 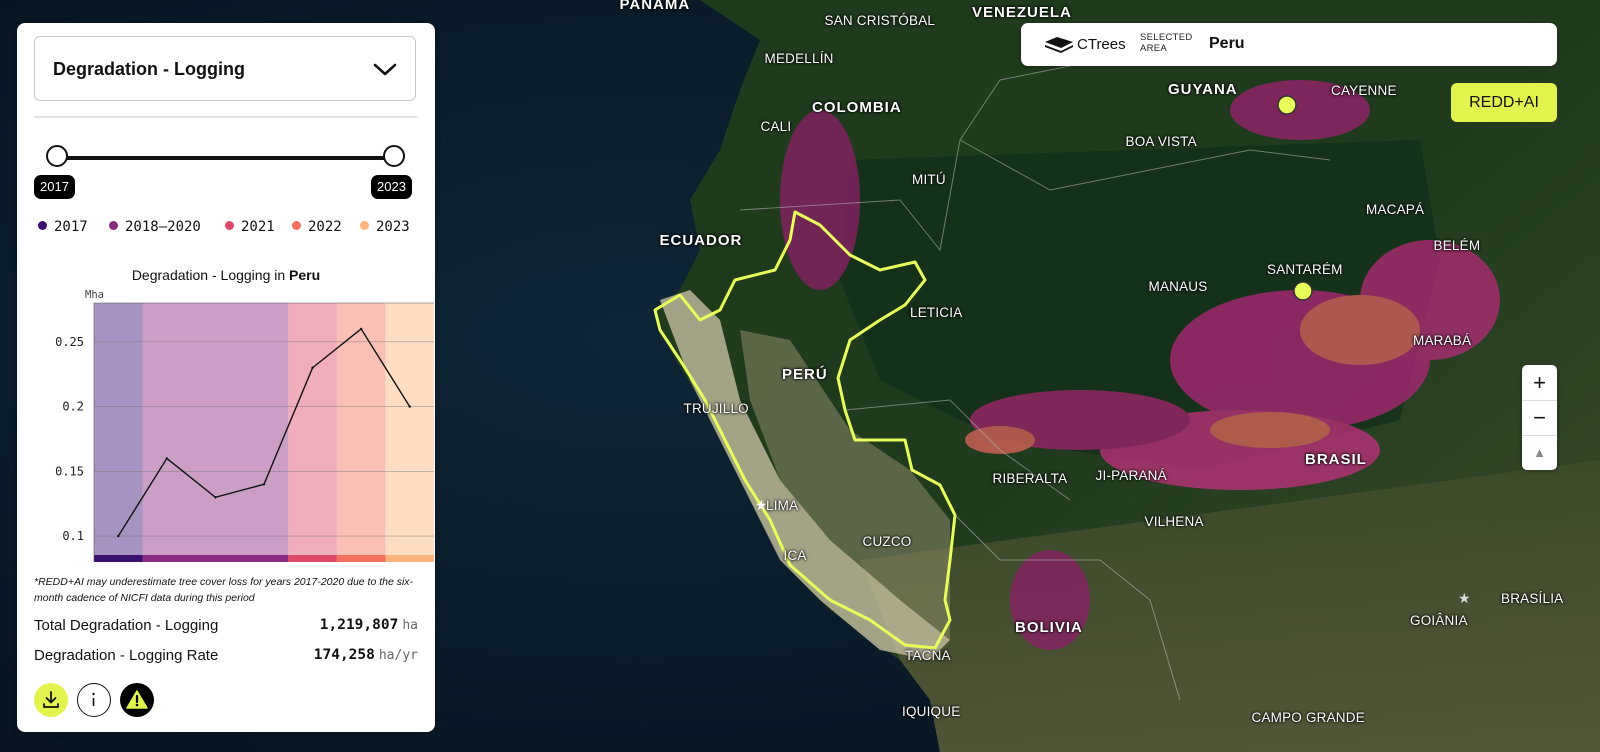 What do you see at coordinates (215, 497) in the screenshot?
I see `chart-point-2019` at bounding box center [215, 497].